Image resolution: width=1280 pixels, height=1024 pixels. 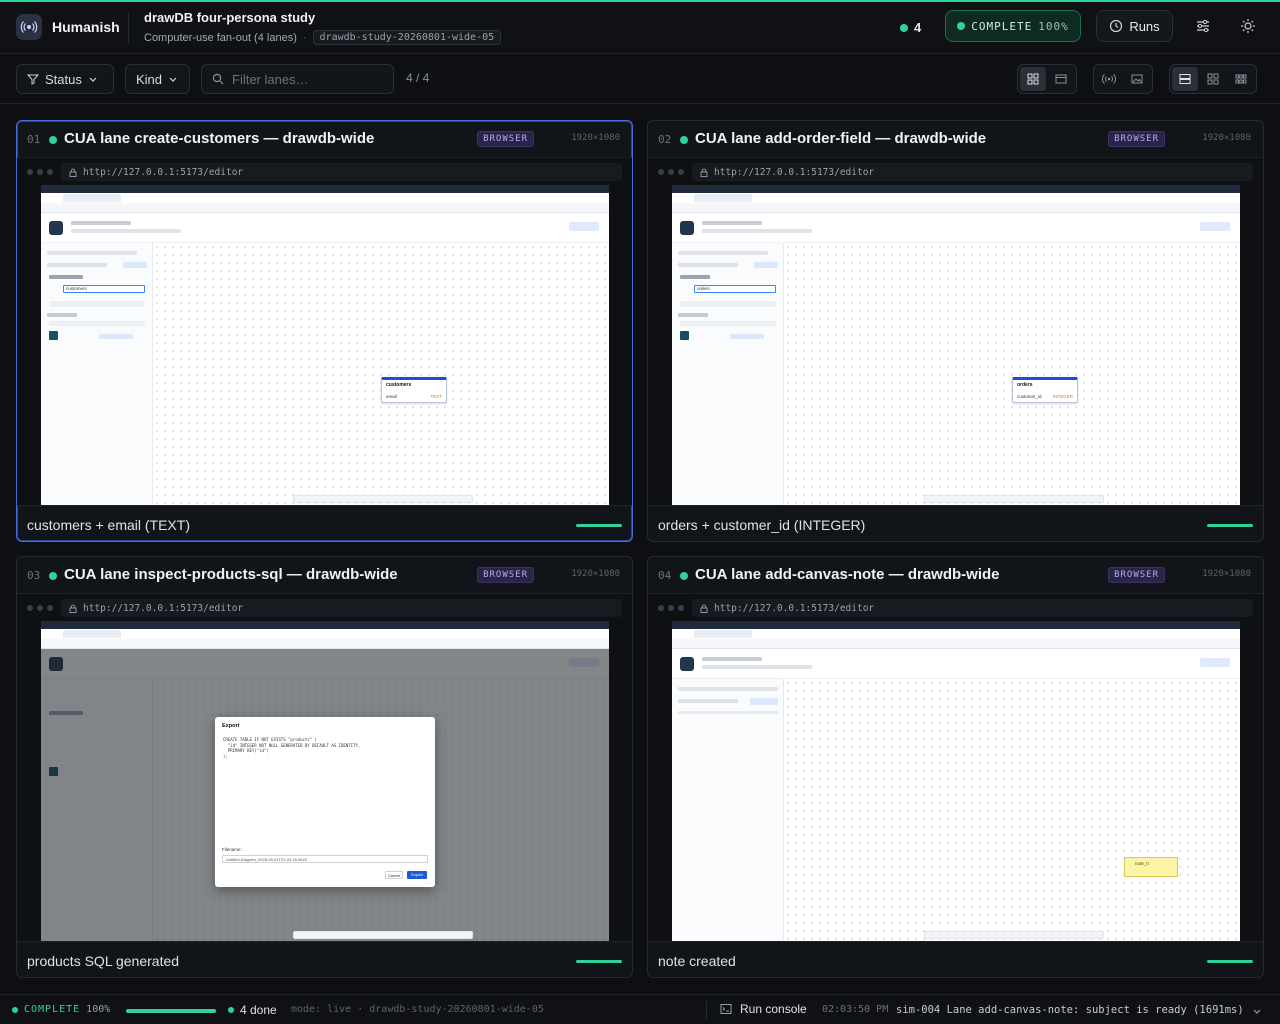 I want to click on url-text: http://127.0.0.1:5173/editor, so click(x=163, y=172).